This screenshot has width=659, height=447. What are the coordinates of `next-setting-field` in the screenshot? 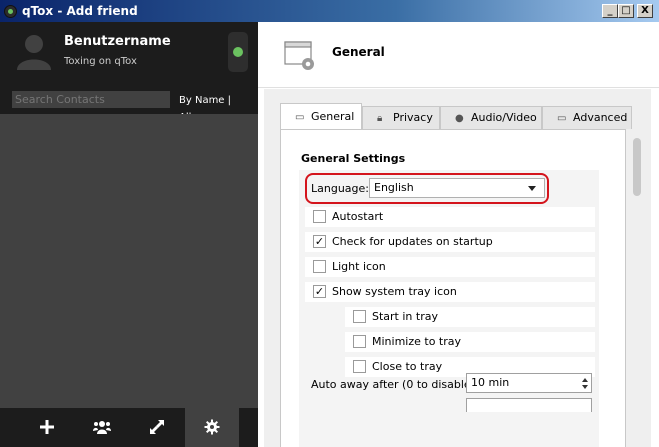 It's located at (529, 405).